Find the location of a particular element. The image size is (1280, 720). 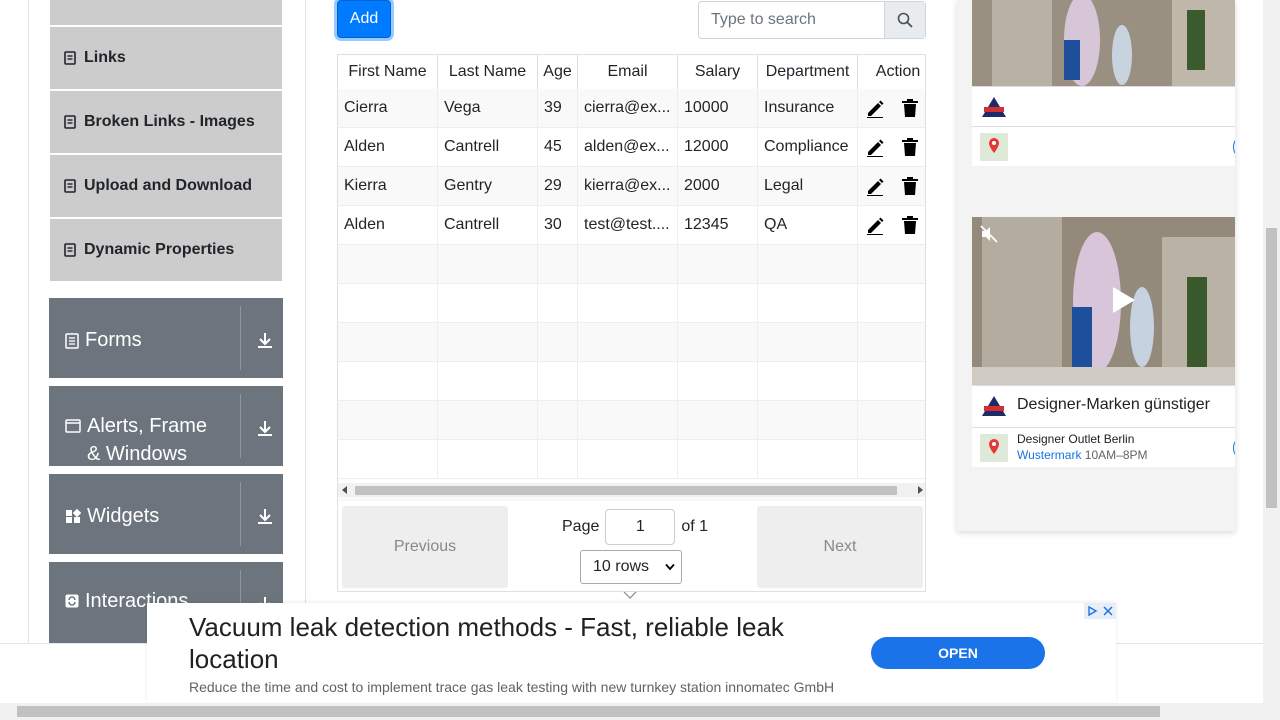

sidebar-item-label: Dynamic Properties is located at coordinates (159, 249).